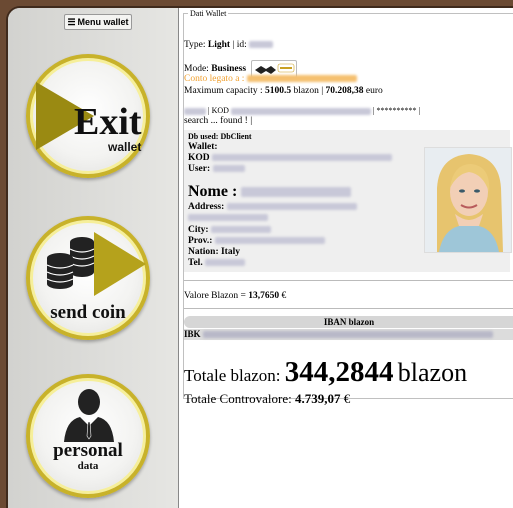 This screenshot has width=513, height=508. I want to click on redacted-prefix, so click(195, 111).